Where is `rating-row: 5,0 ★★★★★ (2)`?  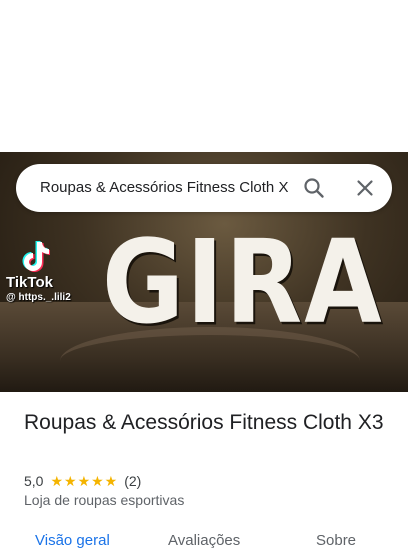 rating-row: 5,0 ★★★★★ (2) is located at coordinates (82, 481).